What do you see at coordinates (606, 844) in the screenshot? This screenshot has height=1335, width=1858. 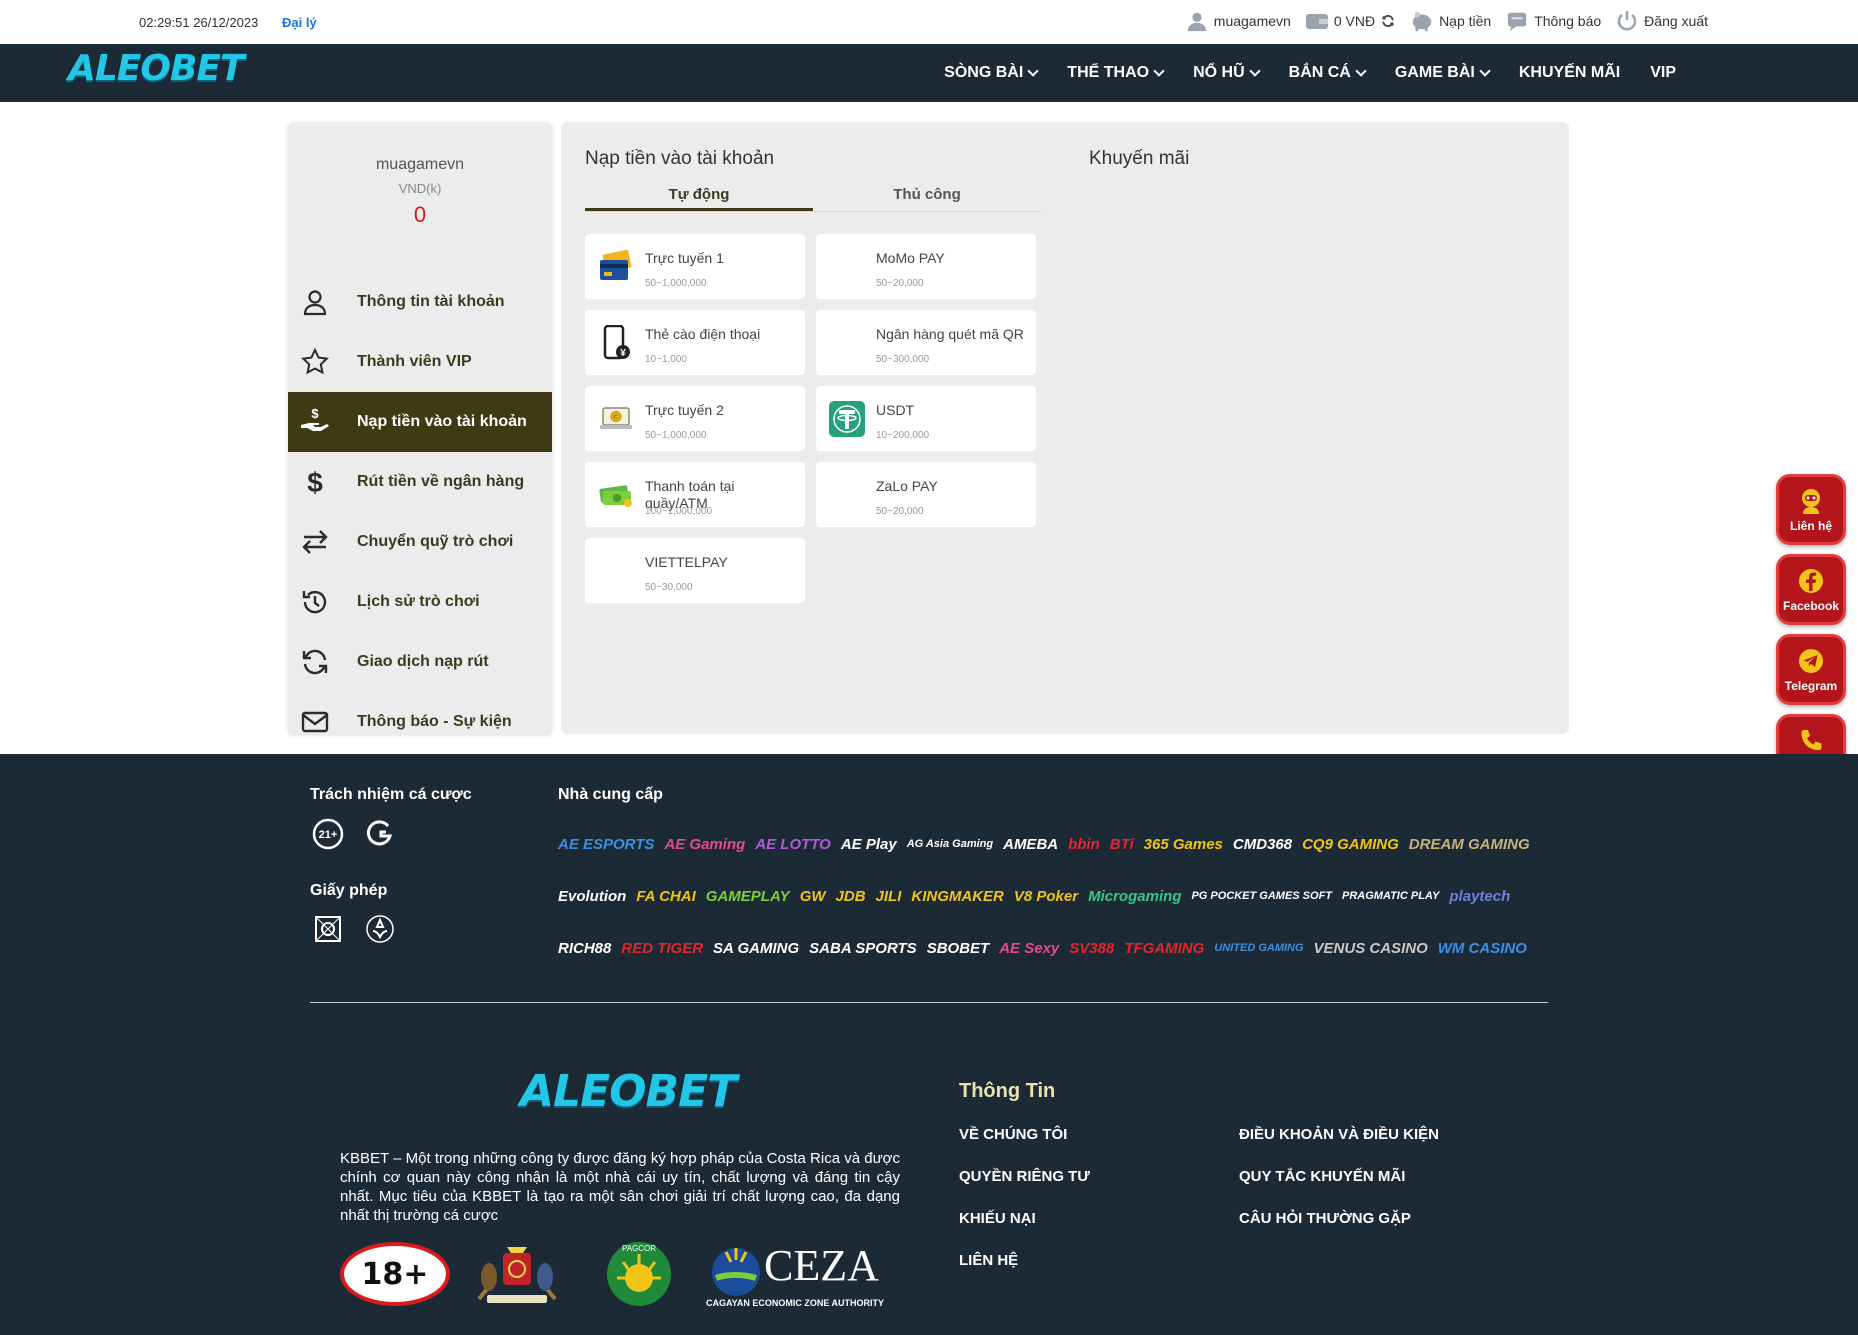 I see `provider-logo: AE ESPORTS` at bounding box center [606, 844].